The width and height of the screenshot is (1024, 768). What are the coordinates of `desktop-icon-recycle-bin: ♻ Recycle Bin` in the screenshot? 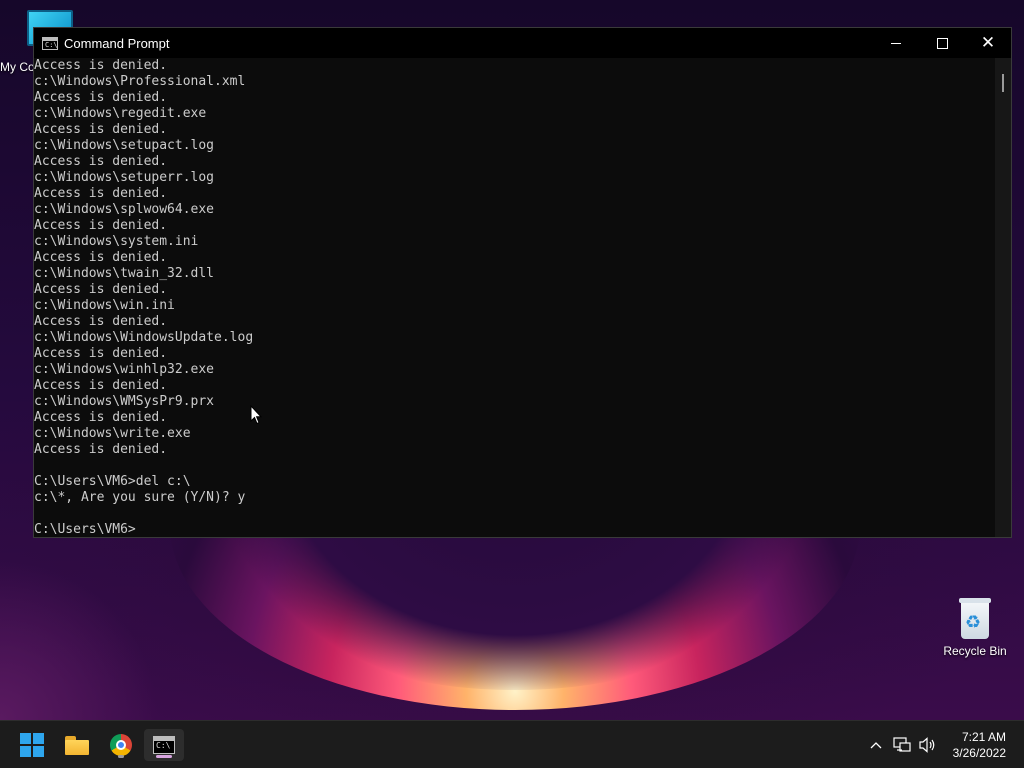 It's located at (975, 628).